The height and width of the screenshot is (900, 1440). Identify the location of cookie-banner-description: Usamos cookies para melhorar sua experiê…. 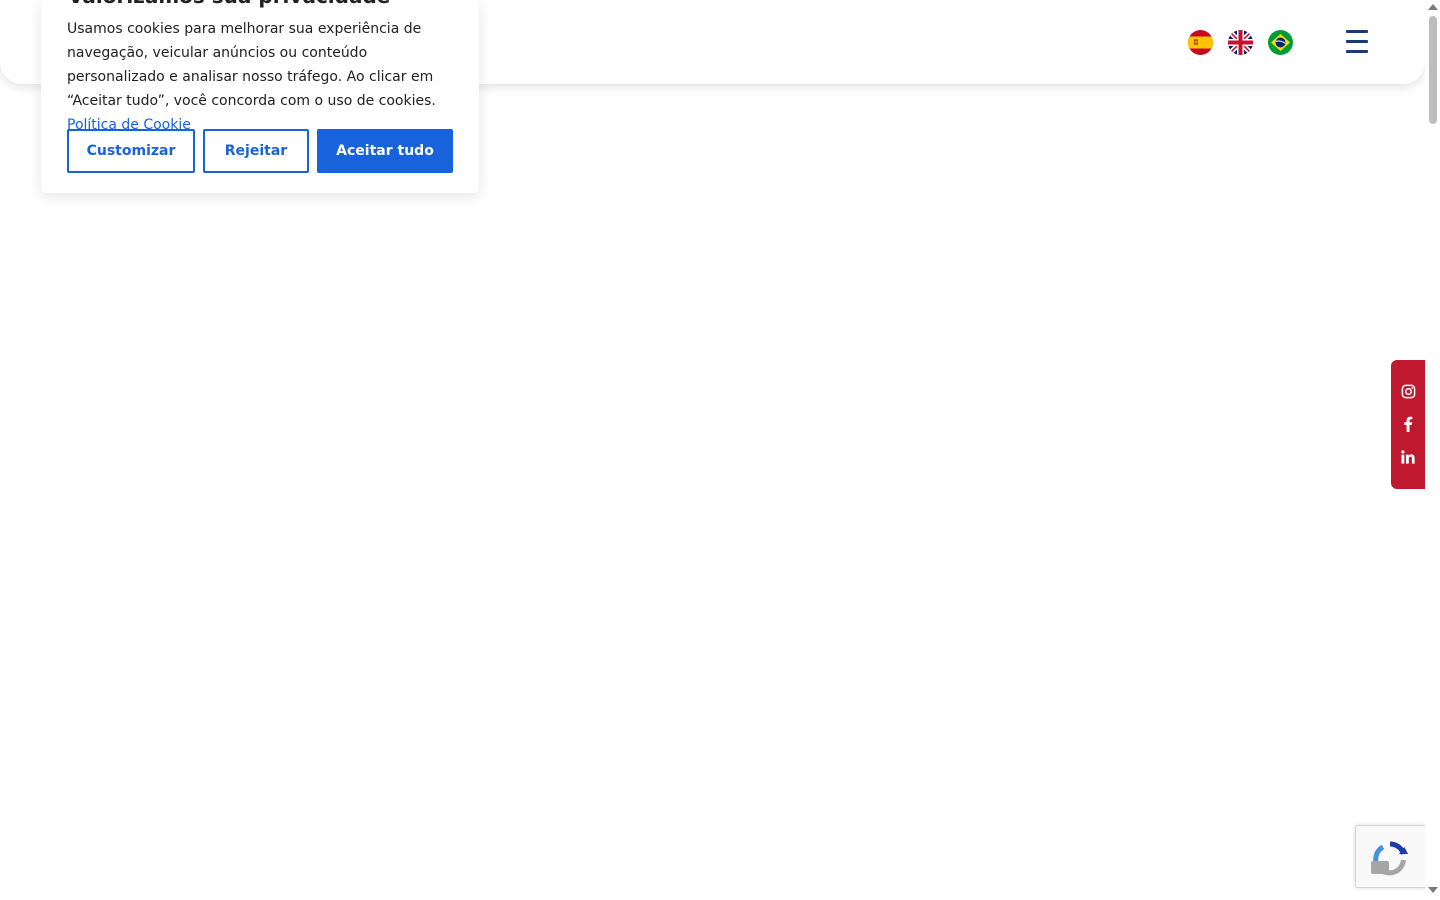
(251, 65).